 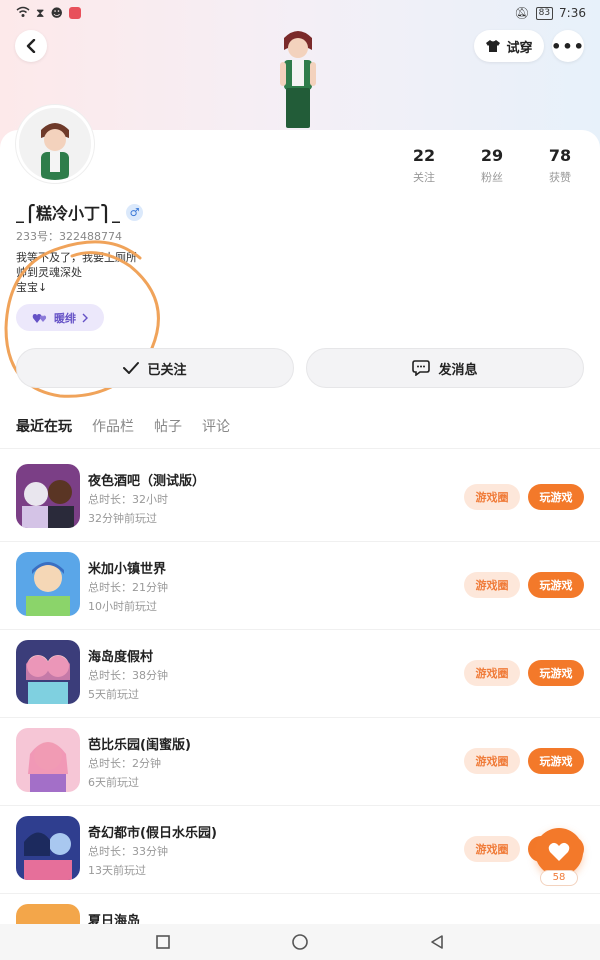 What do you see at coordinates (74, 13) in the screenshot?
I see `app-notification-icon` at bounding box center [74, 13].